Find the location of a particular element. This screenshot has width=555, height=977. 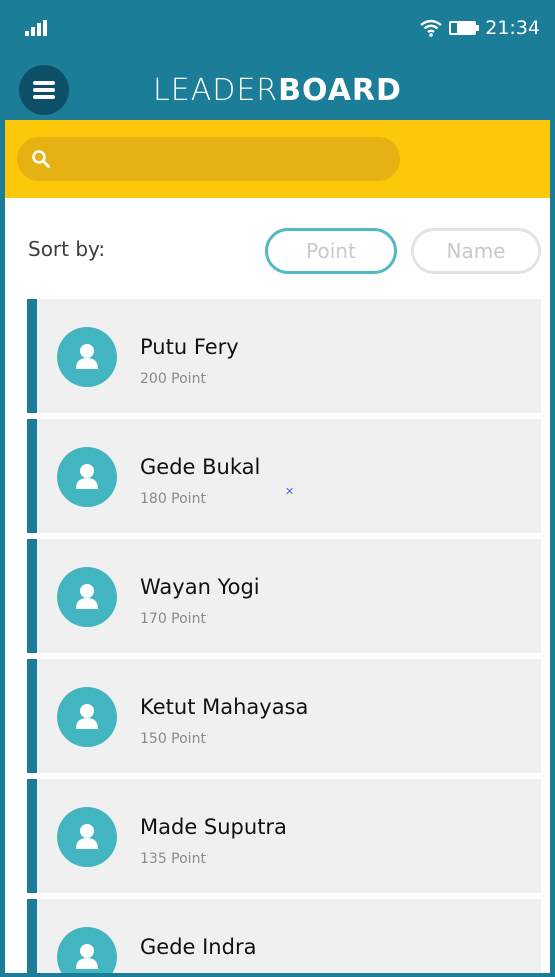

sort-label: Sort by: is located at coordinates (67, 249).